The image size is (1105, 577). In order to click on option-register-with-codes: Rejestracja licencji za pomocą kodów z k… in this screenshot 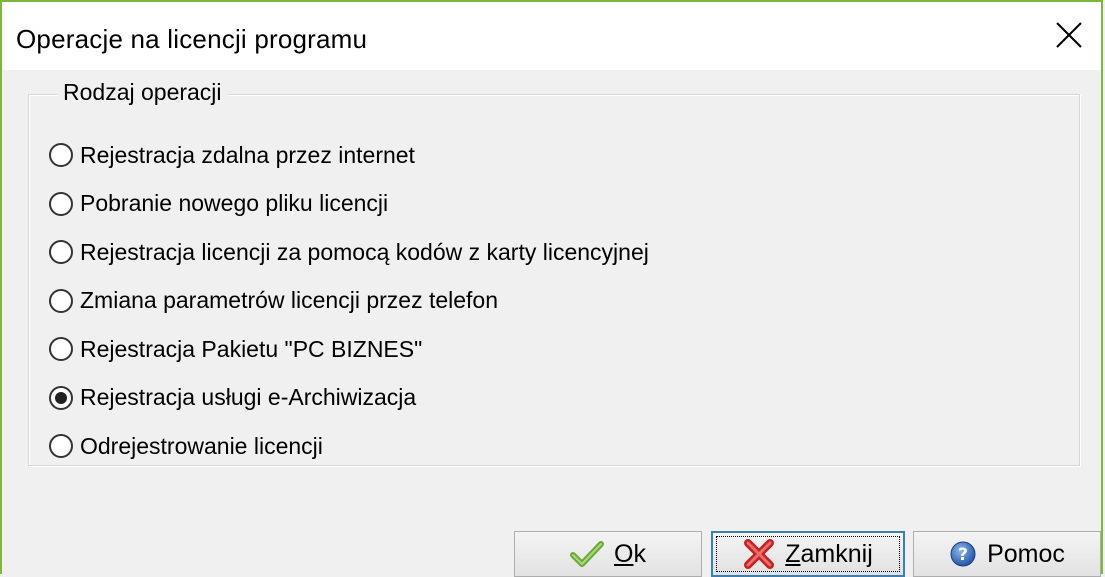, I will do `click(349, 252)`.